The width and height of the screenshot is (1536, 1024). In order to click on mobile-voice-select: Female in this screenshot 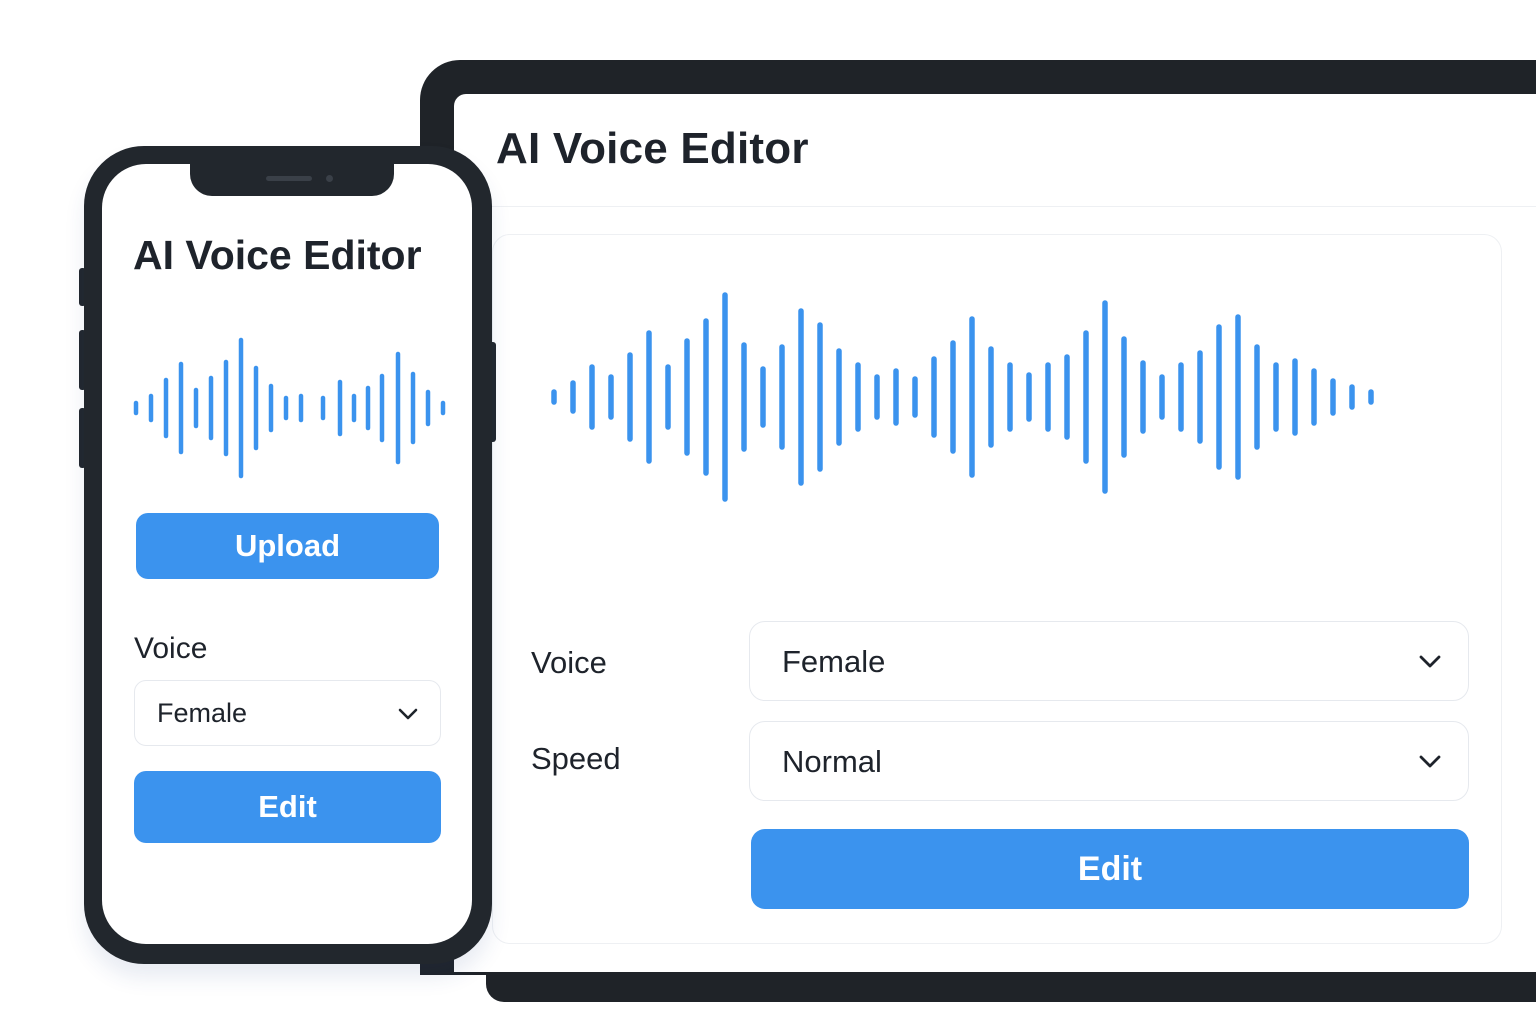, I will do `click(287, 713)`.